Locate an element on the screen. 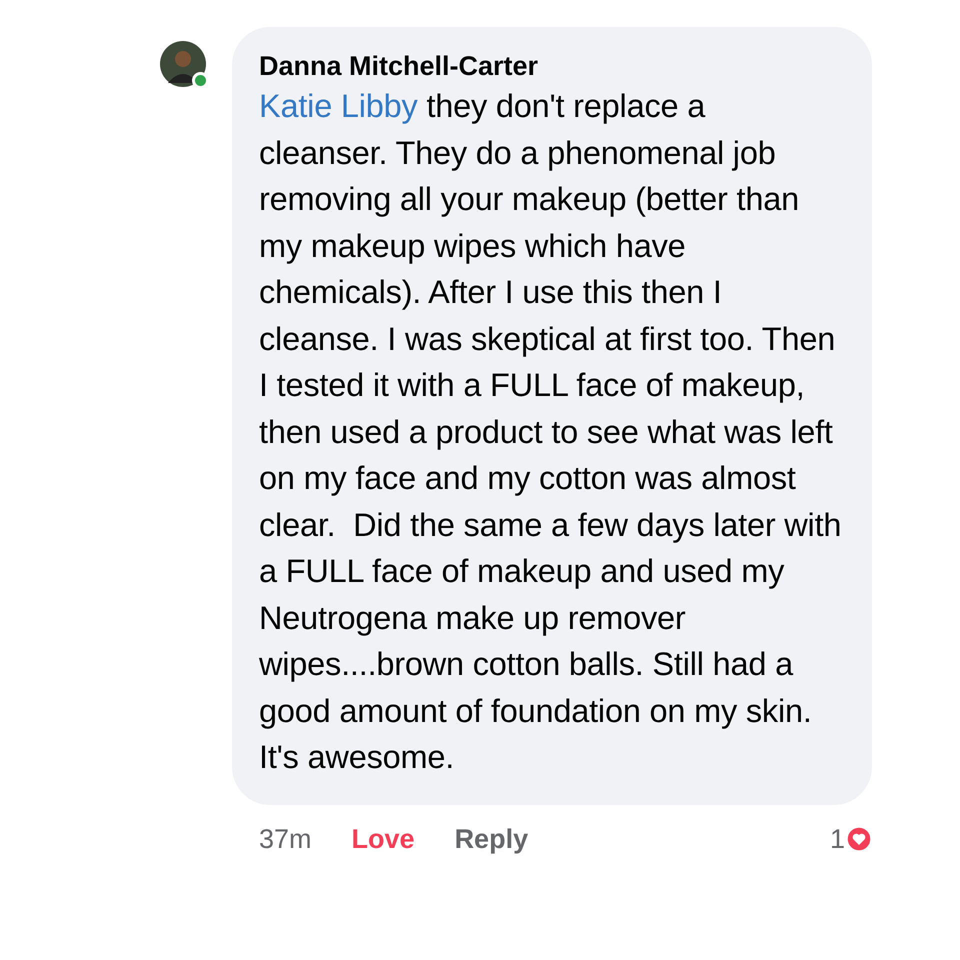  avatar is located at coordinates (183, 64).